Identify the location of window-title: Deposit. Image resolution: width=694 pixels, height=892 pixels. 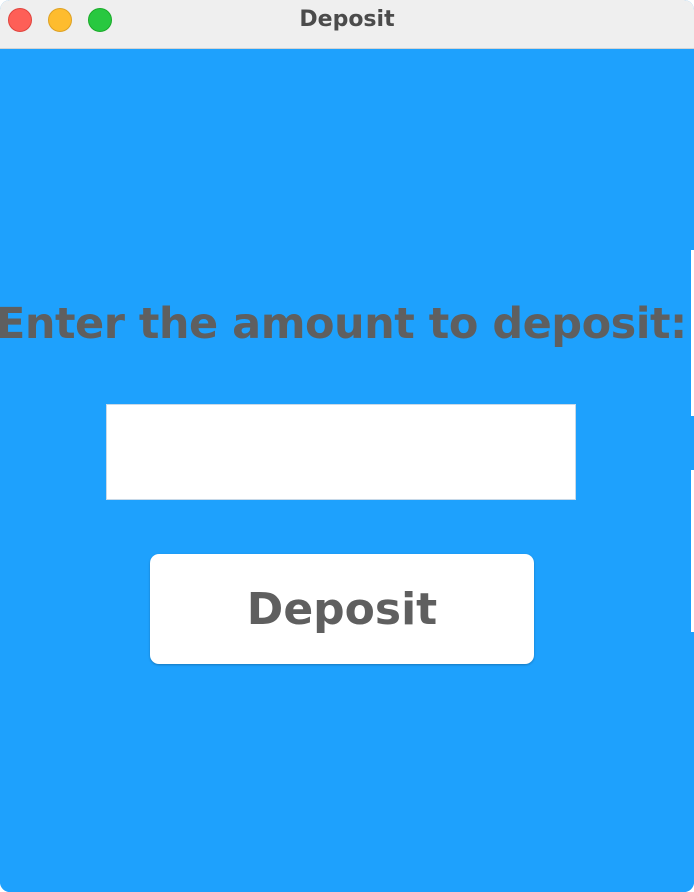
(347, 19).